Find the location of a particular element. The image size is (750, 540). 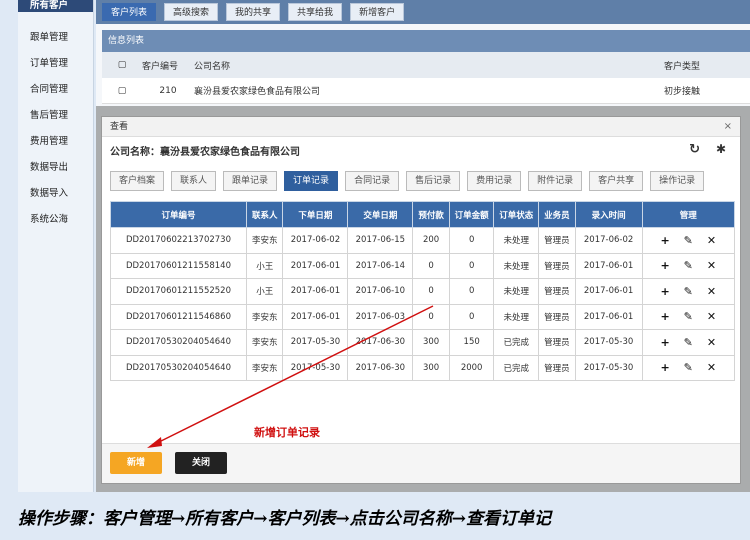

tab-operation-log: 操作记录 is located at coordinates (677, 181).